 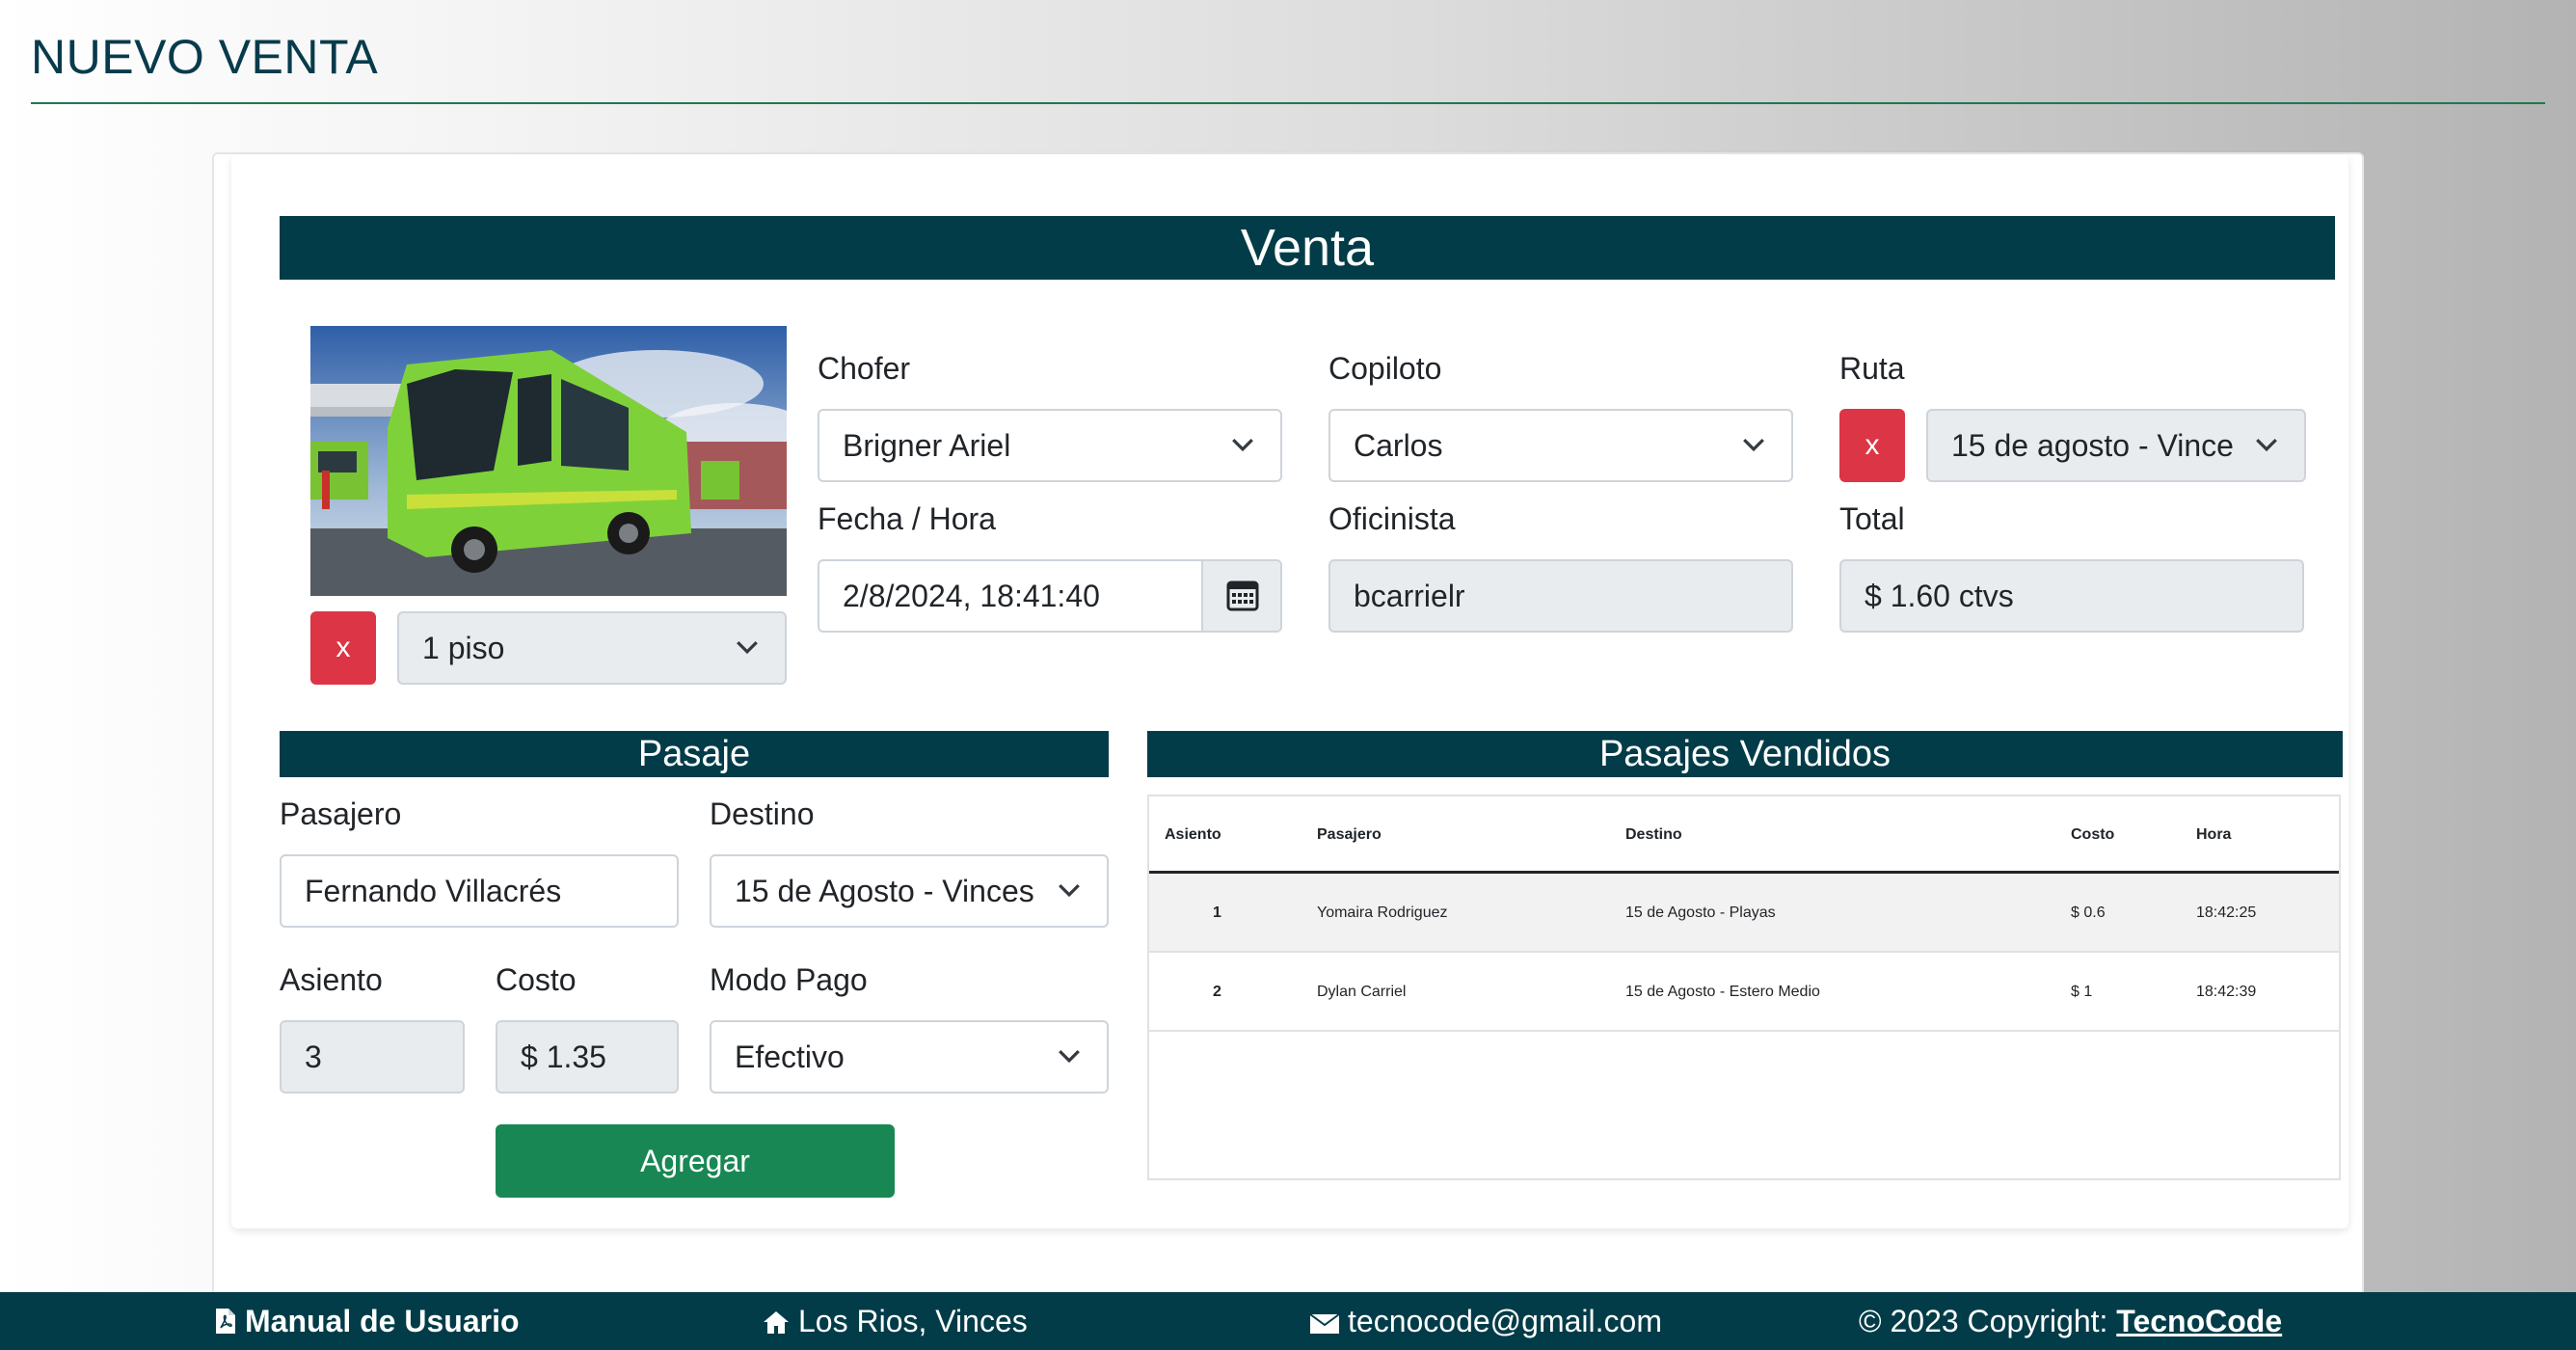 What do you see at coordinates (2071, 596) in the screenshot?
I see `total-field: $ 1.60 ctvs` at bounding box center [2071, 596].